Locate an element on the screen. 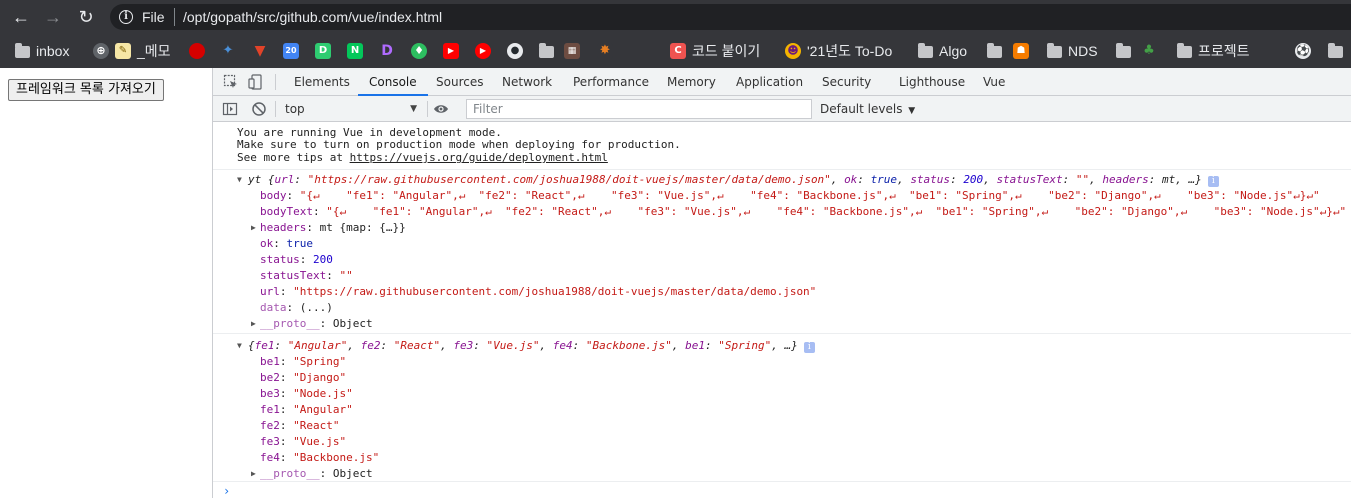 The width and height of the screenshot is (1351, 498). bookmark-label: Algo is located at coordinates (953, 51).